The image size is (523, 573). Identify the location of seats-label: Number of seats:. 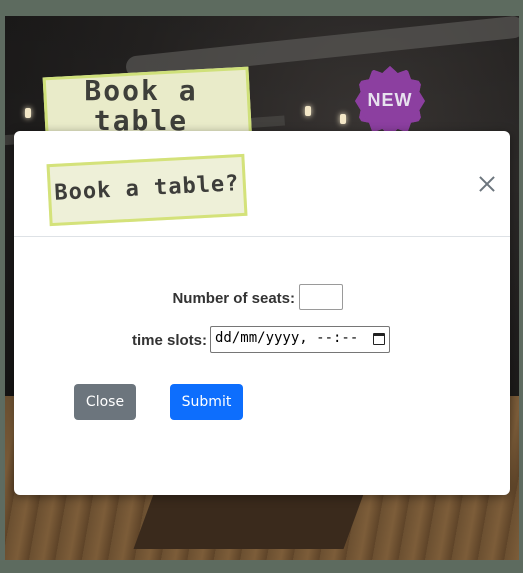
(233, 298).